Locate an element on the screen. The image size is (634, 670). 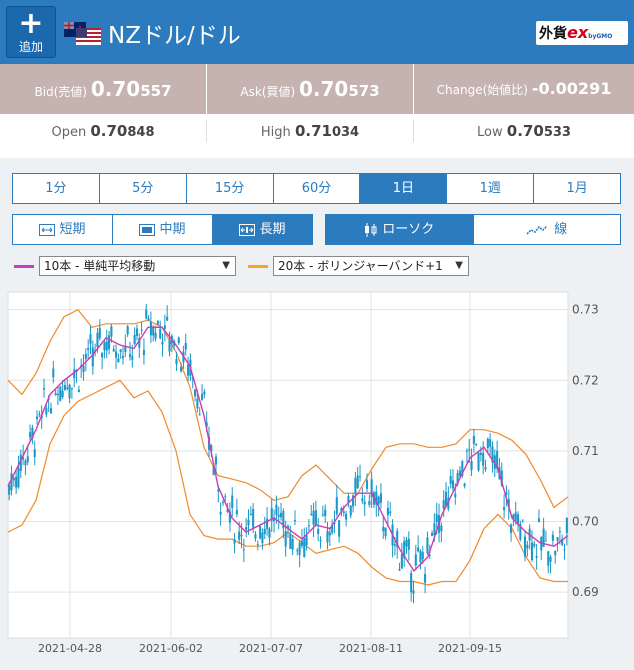
tab-period-60min: 60分 is located at coordinates (317, 188).